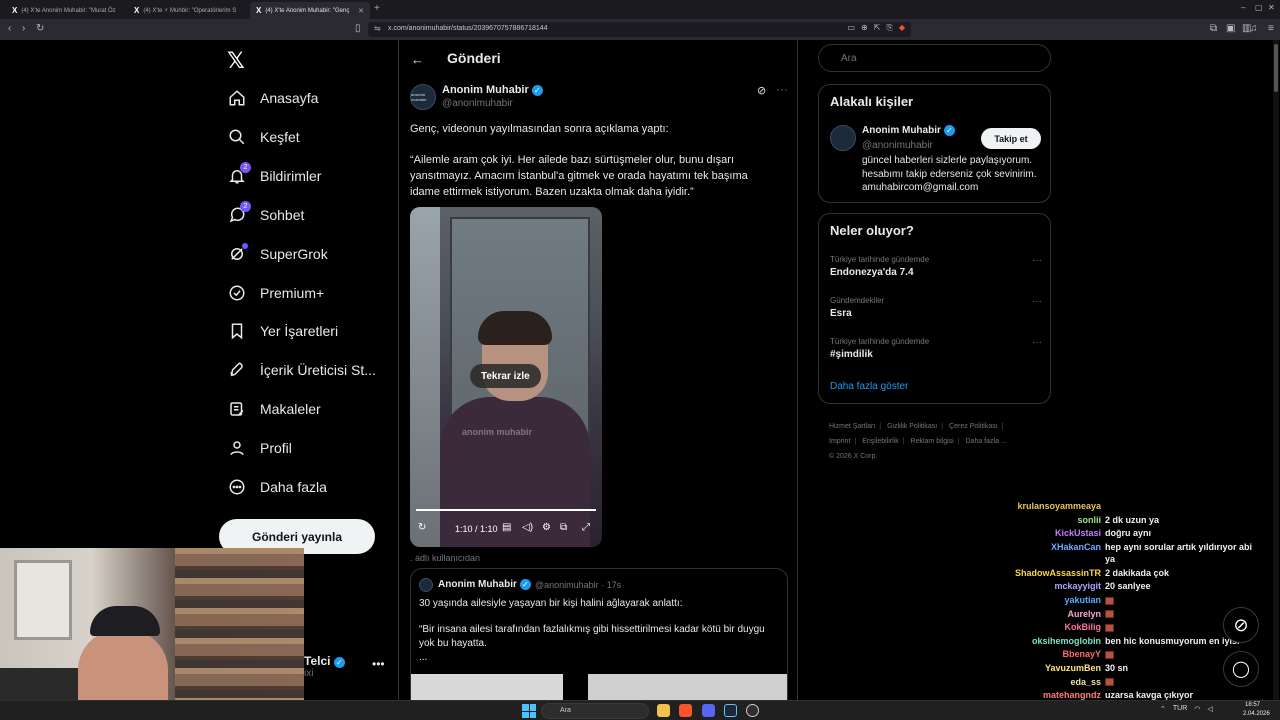 The width and height of the screenshot is (1280, 720). Describe the element at coordinates (1052, 668) in the screenshot. I see `chat-username: YavuzumBen` at that location.